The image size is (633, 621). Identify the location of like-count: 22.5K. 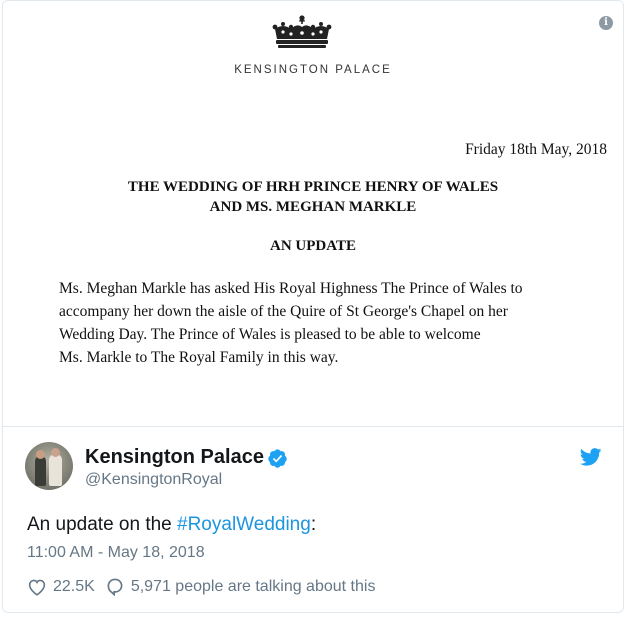
(74, 587).